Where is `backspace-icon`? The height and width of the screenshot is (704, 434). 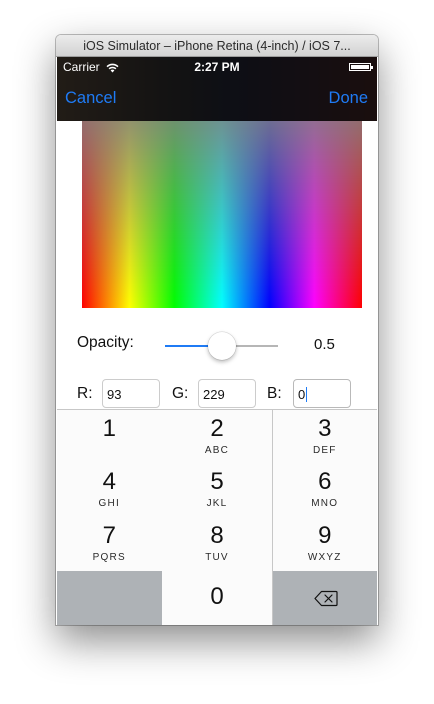 backspace-icon is located at coordinates (325, 601).